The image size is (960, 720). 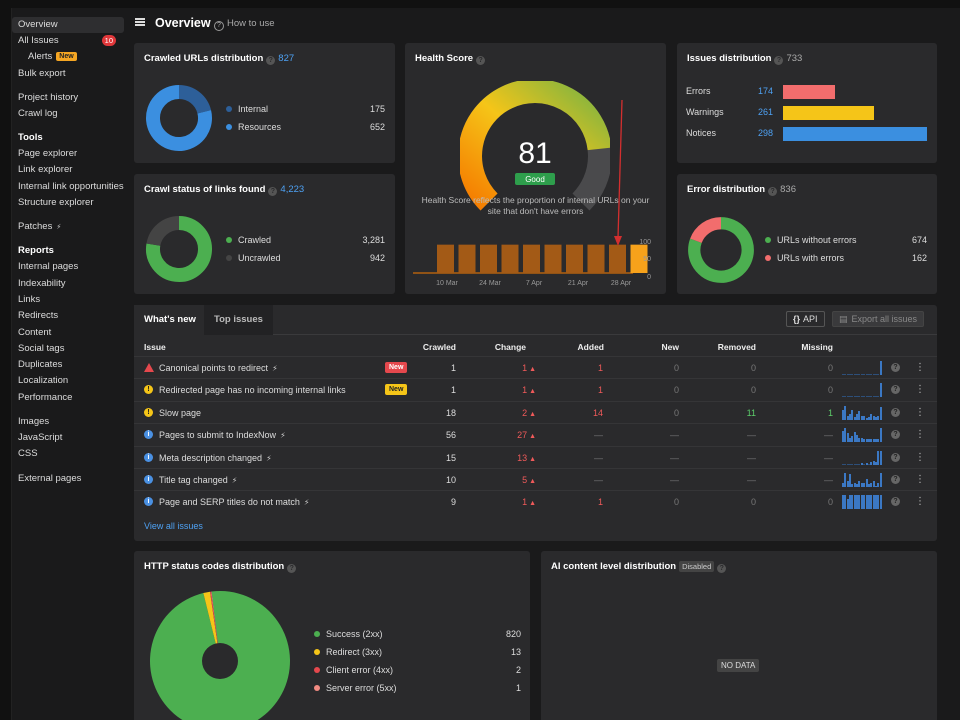 What do you see at coordinates (436, 368) in the screenshot?
I see `crawled-cell: 1` at bounding box center [436, 368].